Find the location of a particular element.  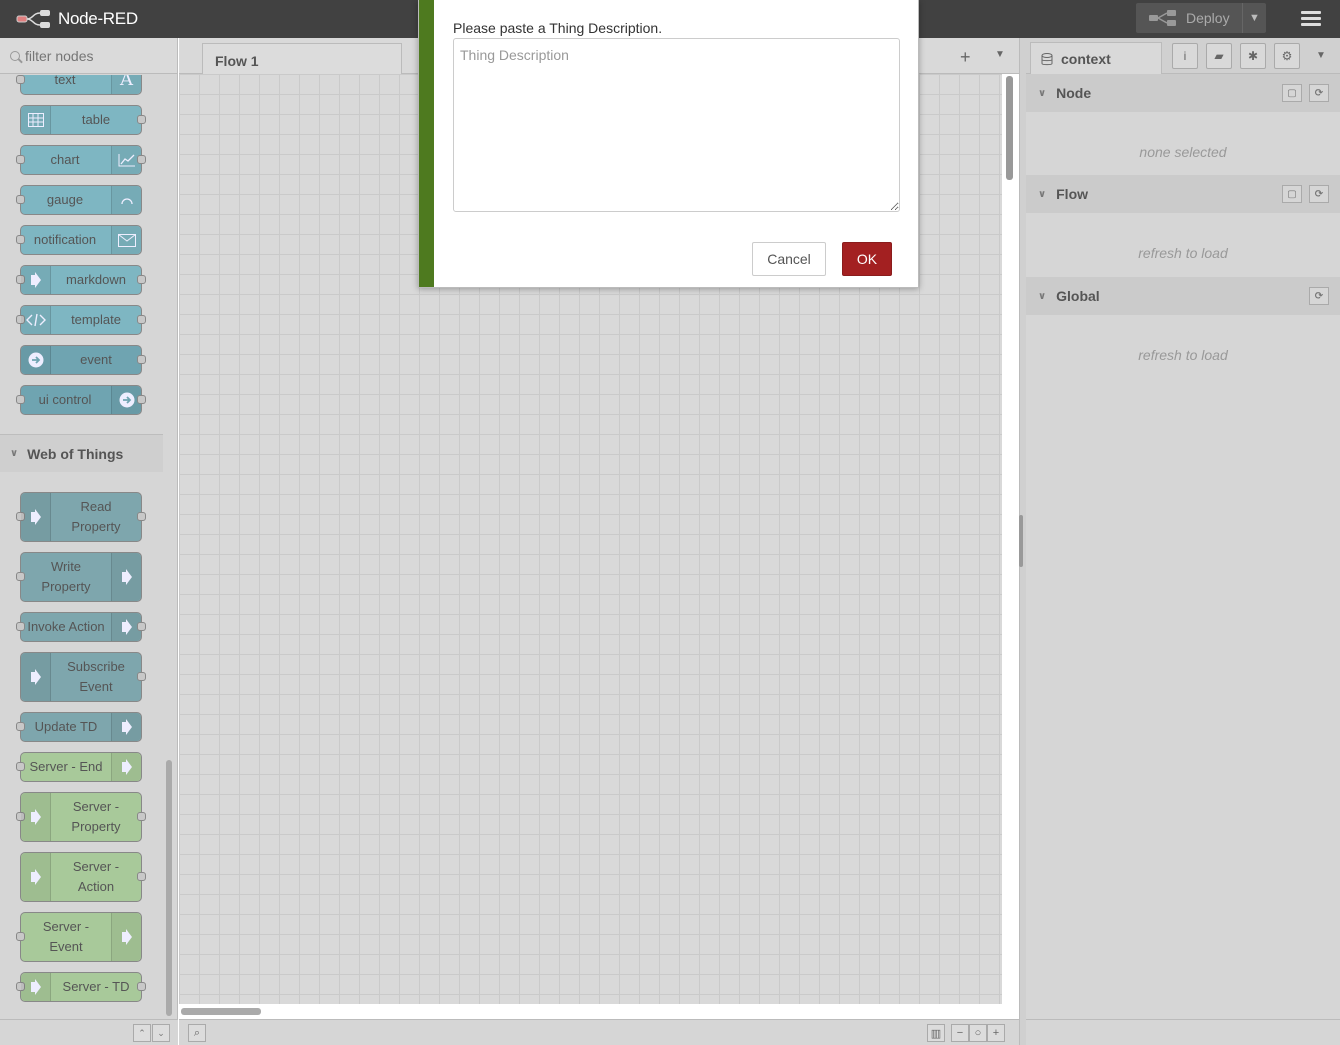

flow-list-chevron-icon: ▼ is located at coordinates (1000, 54).